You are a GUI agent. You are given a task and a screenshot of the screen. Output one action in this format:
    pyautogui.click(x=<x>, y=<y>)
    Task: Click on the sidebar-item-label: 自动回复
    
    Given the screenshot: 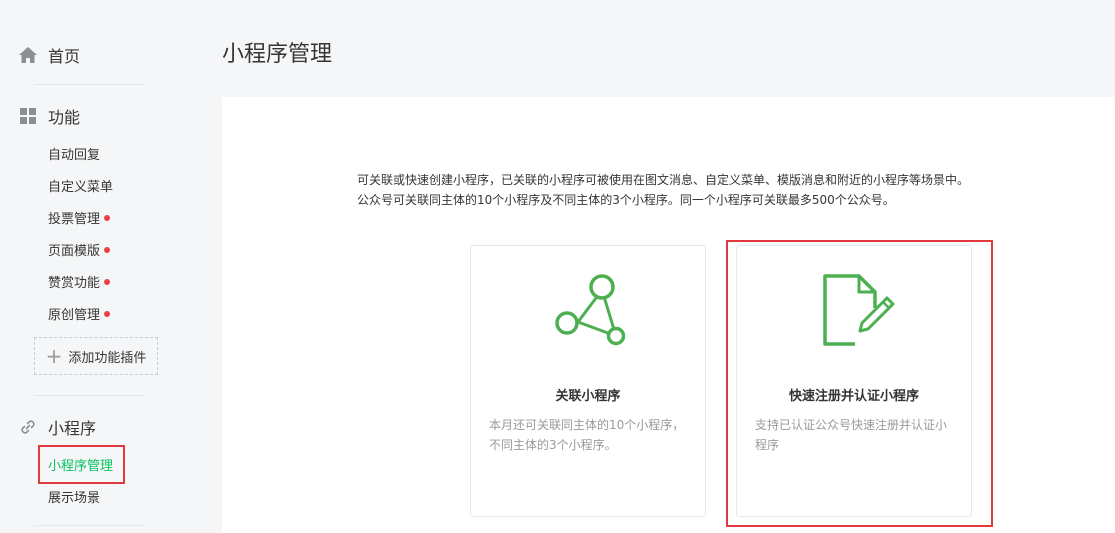 What is the action you would take?
    pyautogui.click(x=74, y=155)
    